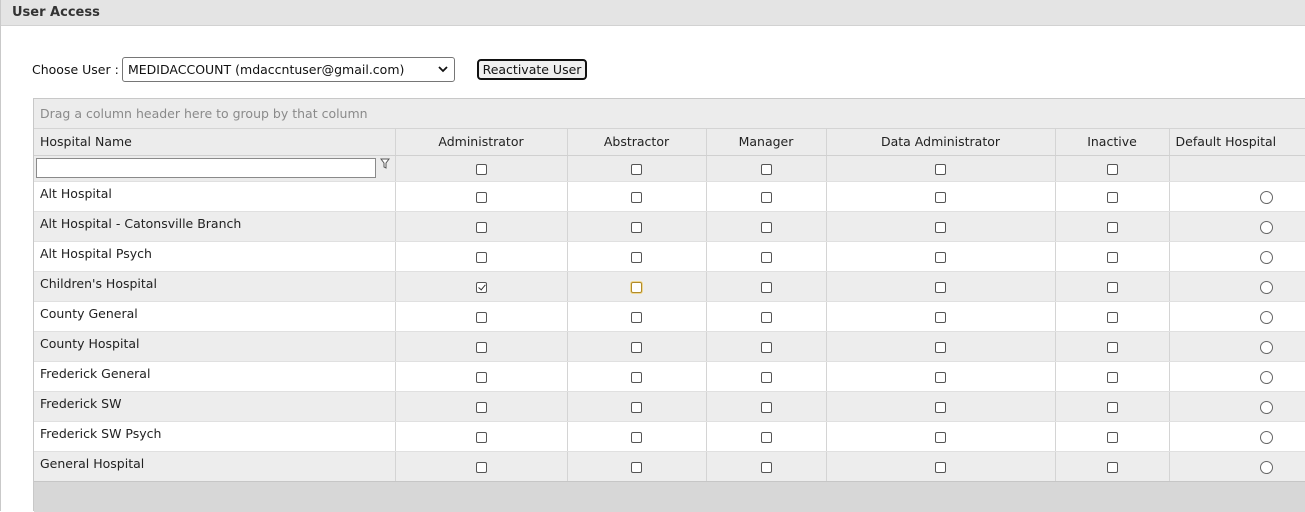 The width and height of the screenshot is (1305, 512). I want to click on column-header-manager: Manager, so click(766, 142).